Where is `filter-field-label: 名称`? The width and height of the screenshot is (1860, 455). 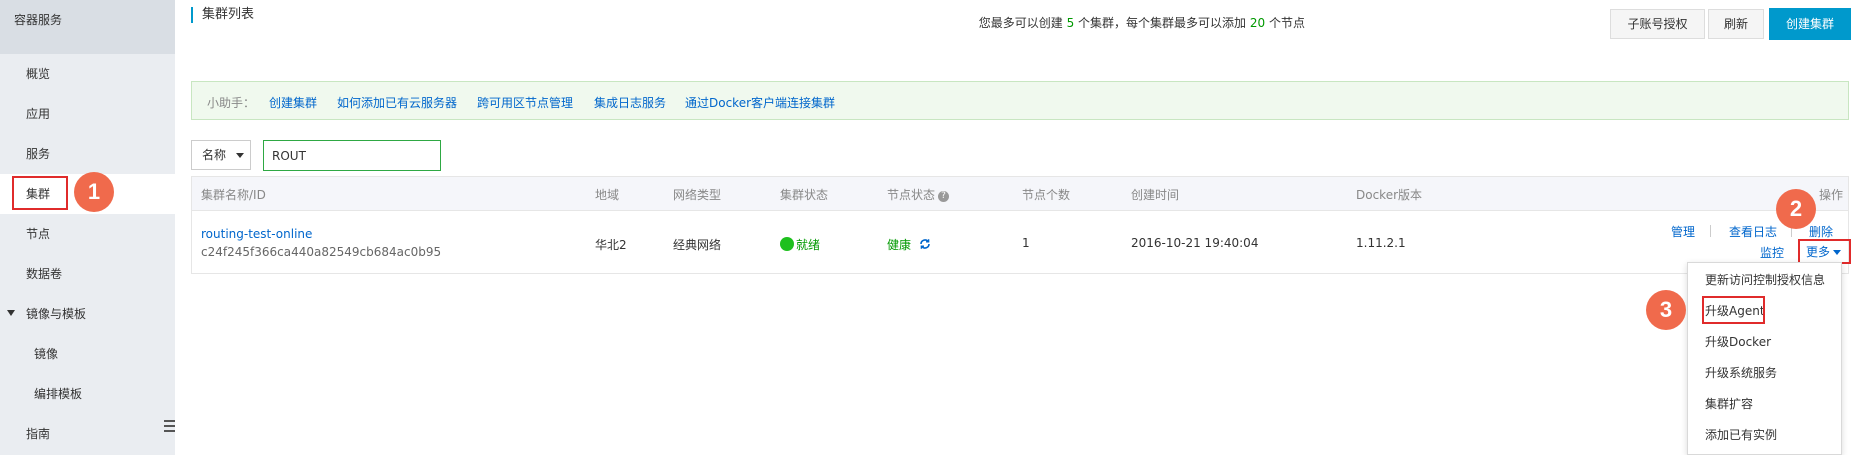 filter-field-label: 名称 is located at coordinates (214, 155).